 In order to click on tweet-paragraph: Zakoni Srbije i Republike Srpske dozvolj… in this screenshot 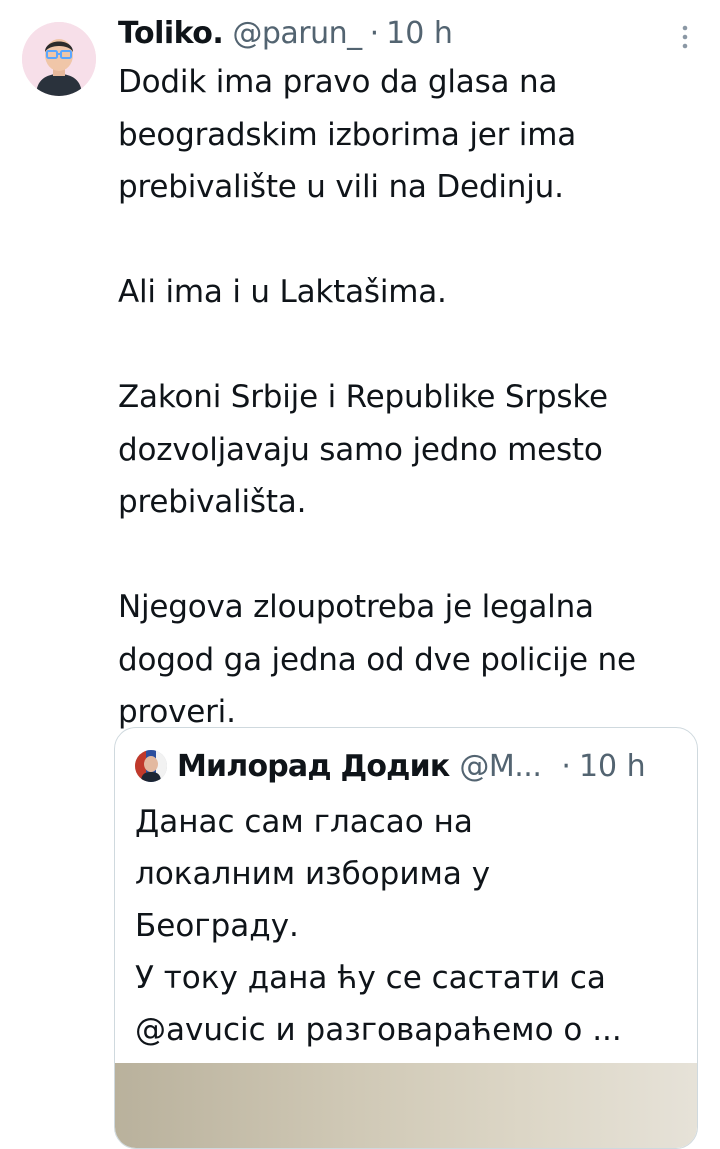, I will do `click(363, 449)`.